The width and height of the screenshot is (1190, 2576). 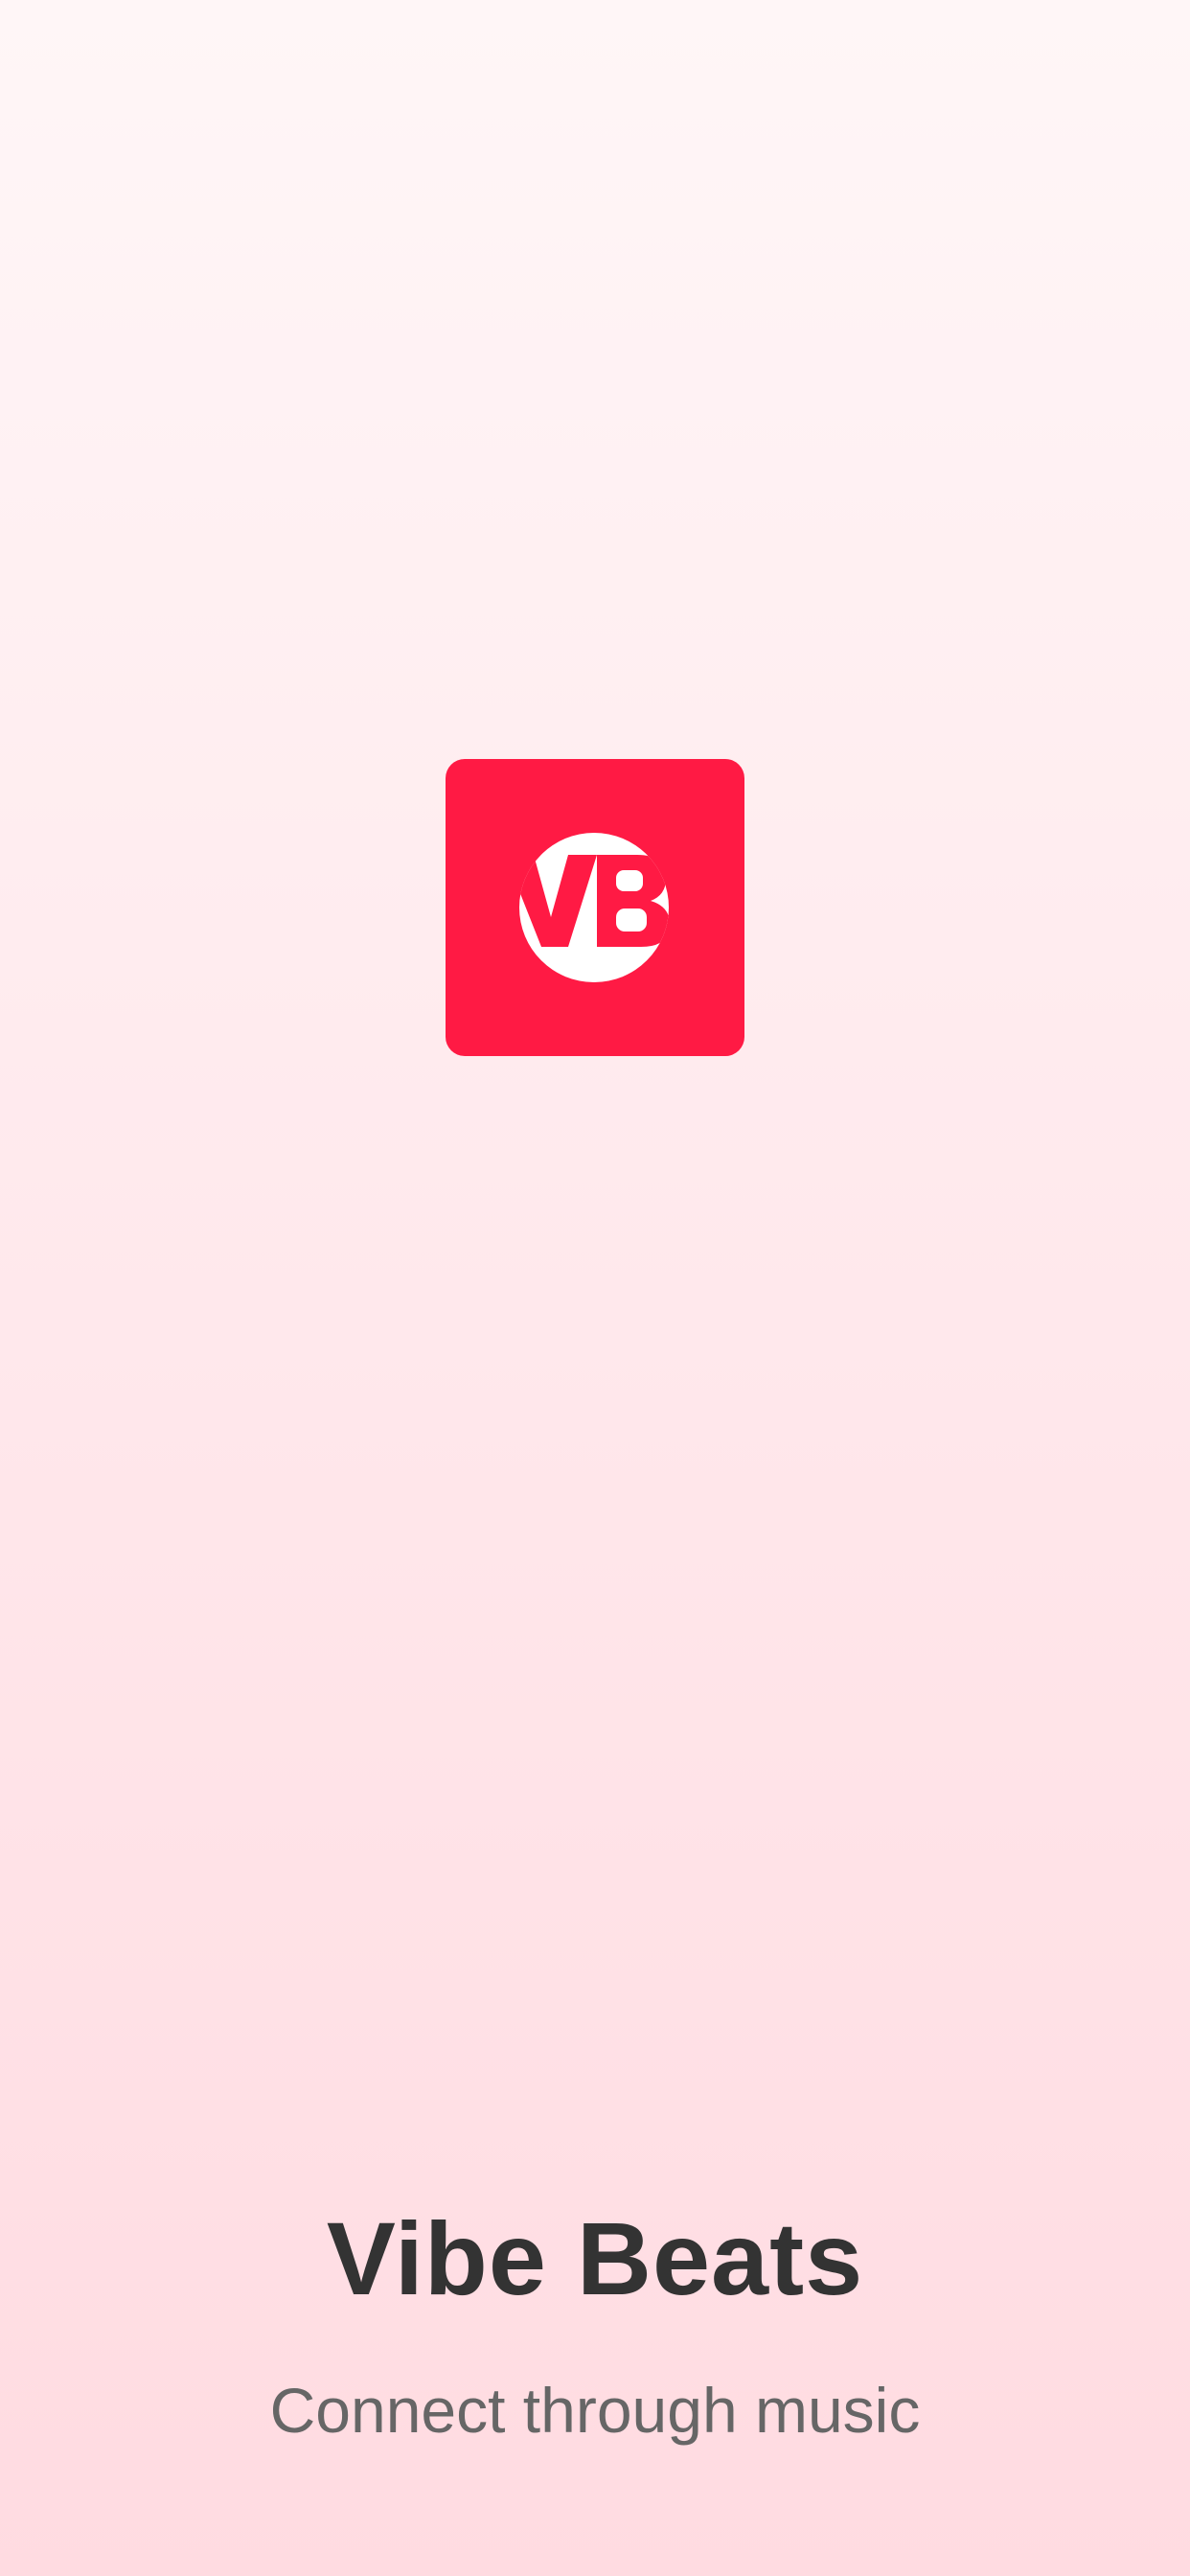 I want to click on vb-monogram-icon, so click(x=594, y=907).